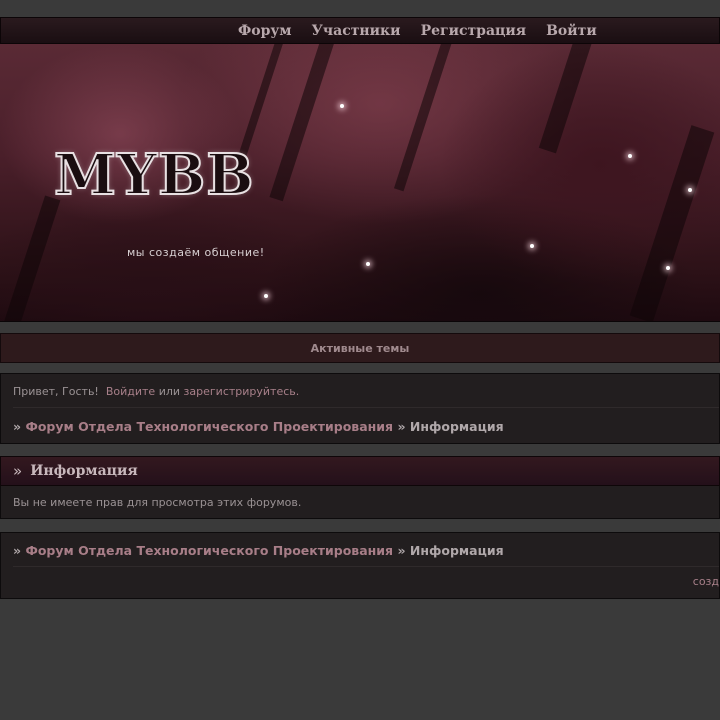 This screenshot has width=720, height=720. I want to click on register-link: зарегистрируйтесь., so click(242, 391).